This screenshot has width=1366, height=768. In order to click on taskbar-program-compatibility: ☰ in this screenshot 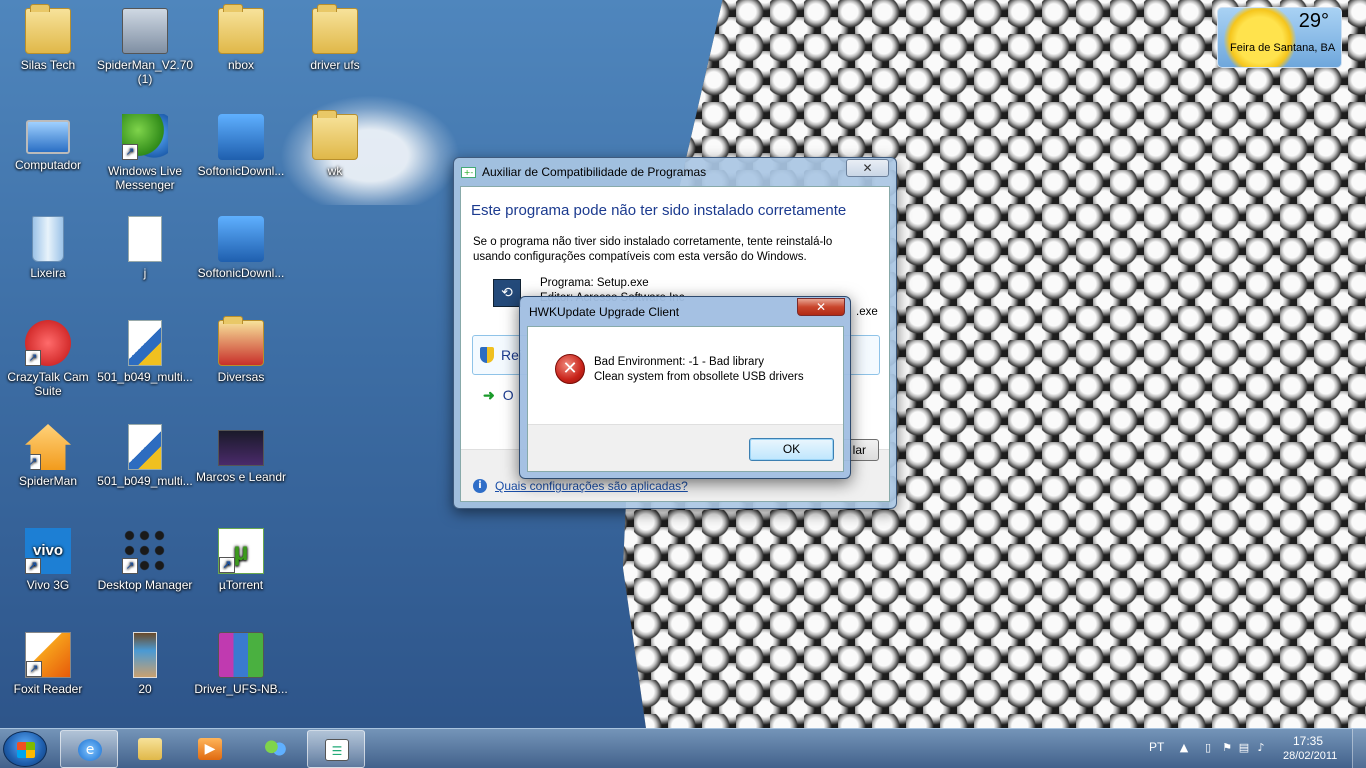, I will do `click(336, 749)`.